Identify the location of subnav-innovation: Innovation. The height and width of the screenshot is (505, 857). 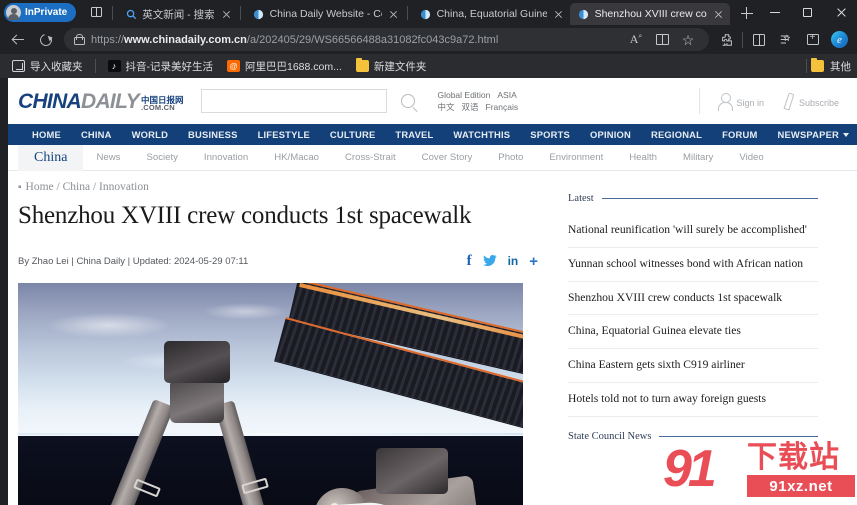
(226, 157).